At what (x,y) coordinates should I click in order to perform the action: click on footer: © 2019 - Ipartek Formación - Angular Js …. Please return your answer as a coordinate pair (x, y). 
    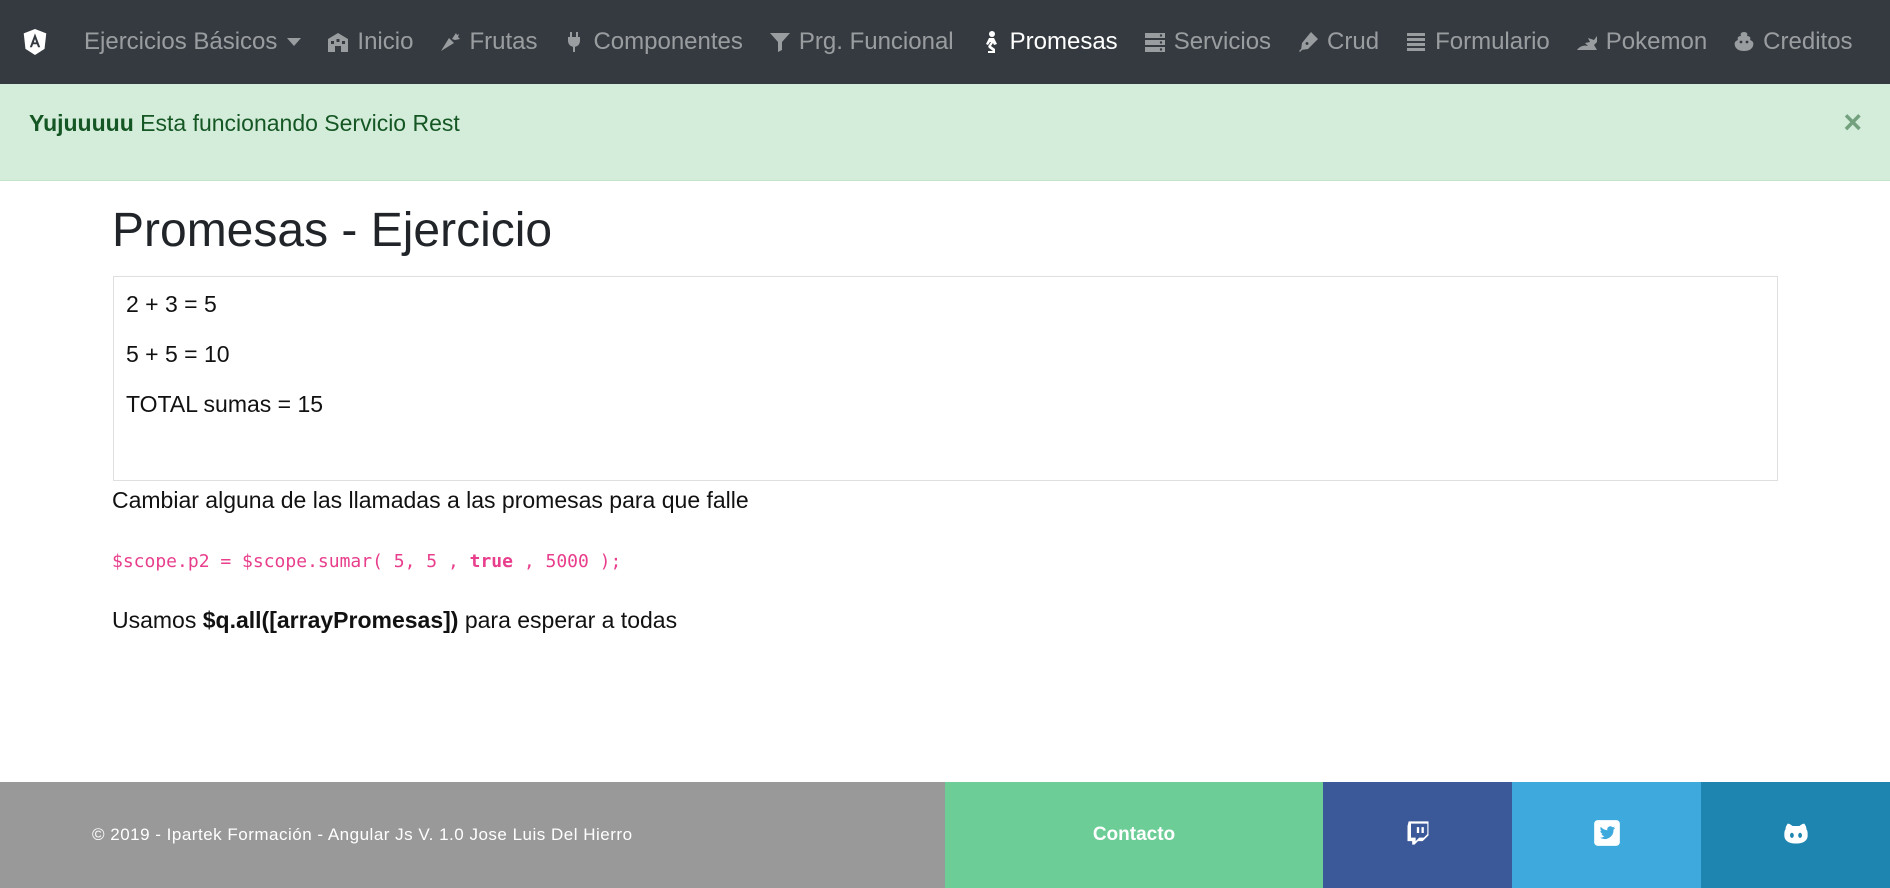
    Looking at the image, I should click on (945, 835).